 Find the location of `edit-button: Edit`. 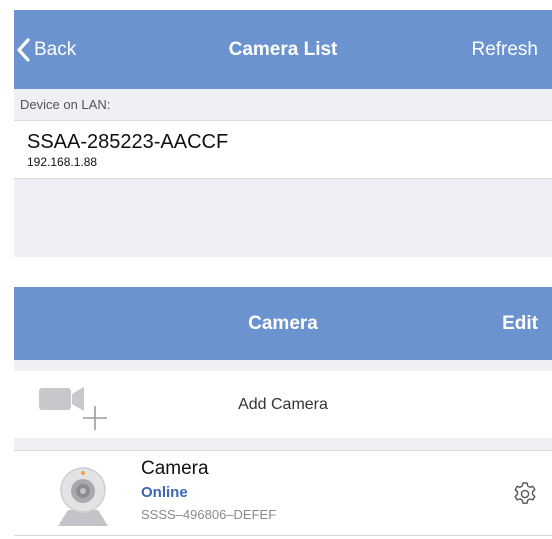

edit-button: Edit is located at coordinates (520, 323).